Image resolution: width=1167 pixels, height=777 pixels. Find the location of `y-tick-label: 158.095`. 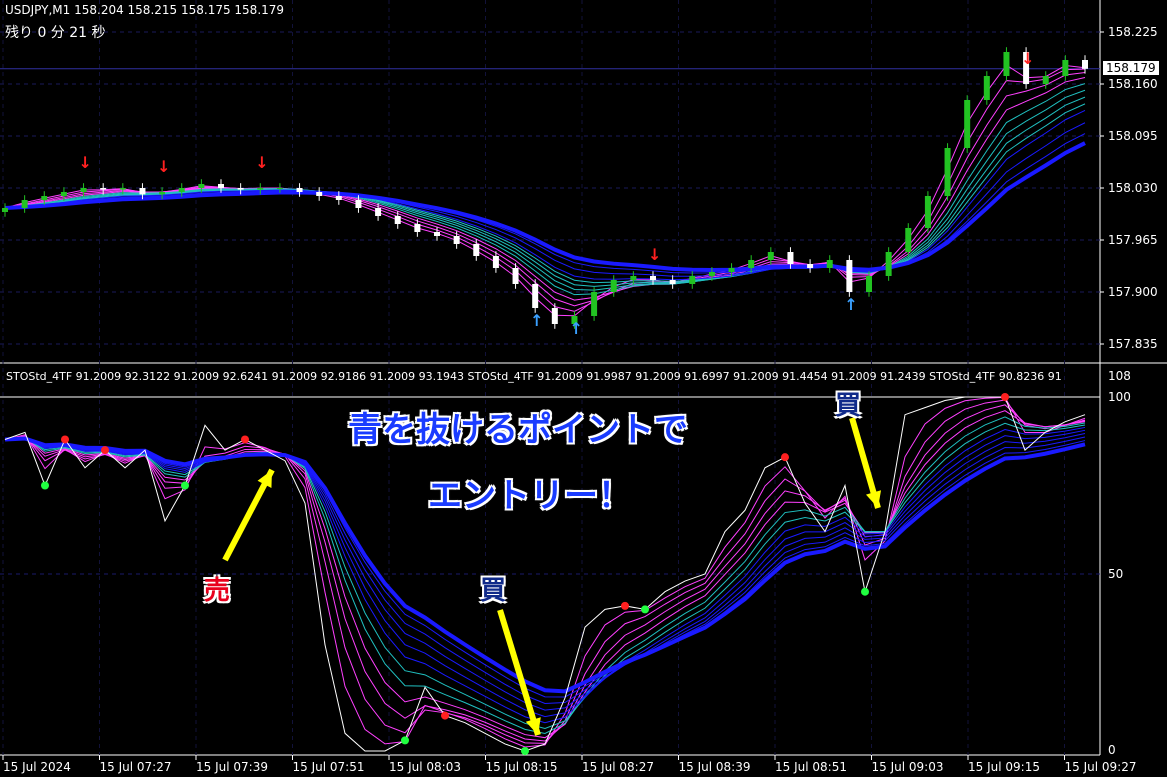

y-tick-label: 158.095 is located at coordinates (1133, 136).